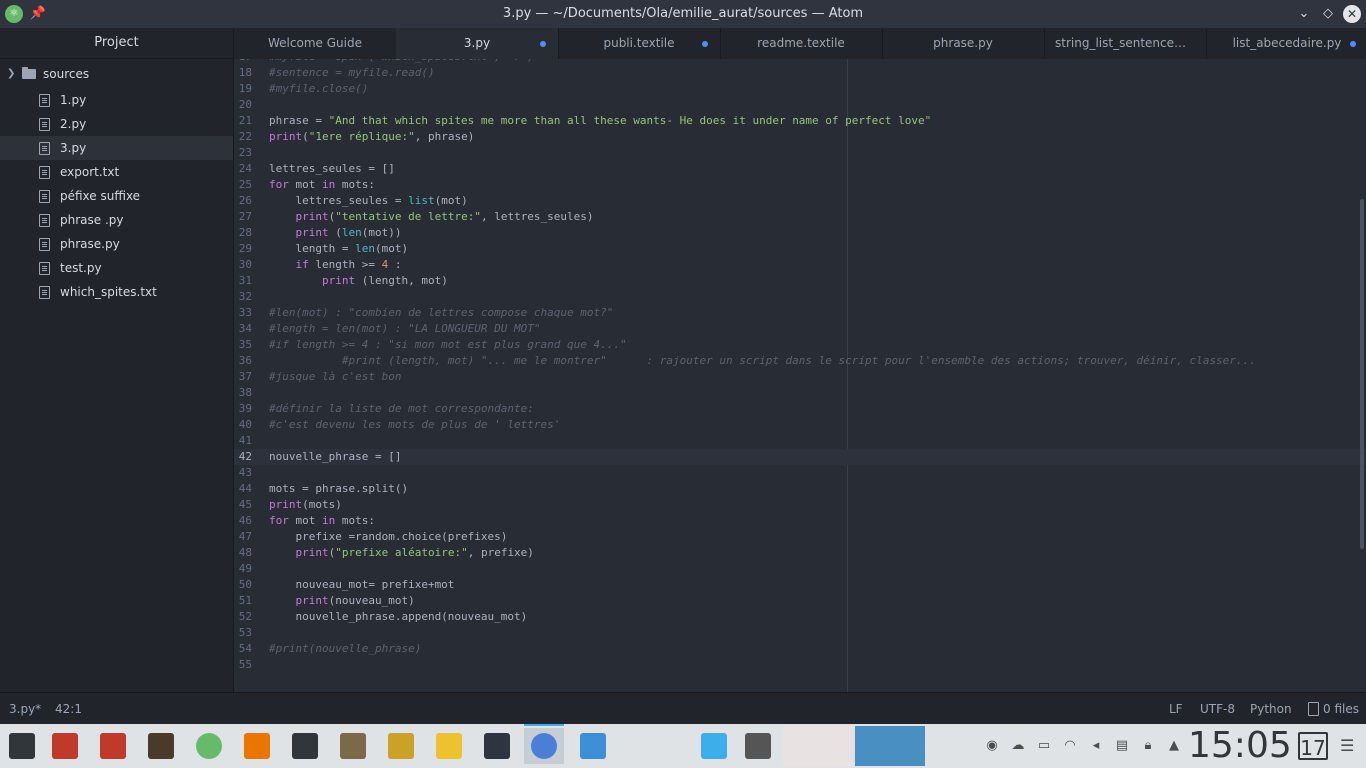  I want to click on window-preview, so click(818, 746).